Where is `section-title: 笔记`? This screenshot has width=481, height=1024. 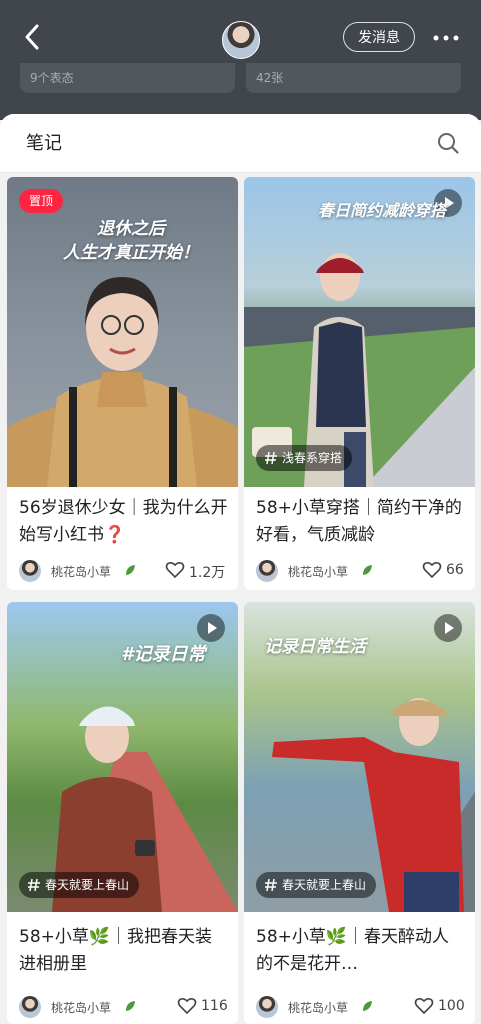 section-title: 笔记 is located at coordinates (44, 143).